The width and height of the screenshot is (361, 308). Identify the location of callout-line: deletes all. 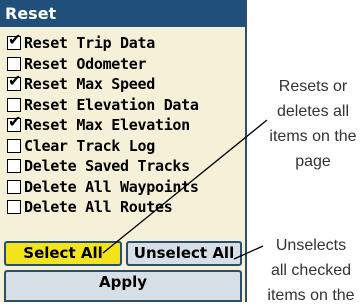
(313, 111).